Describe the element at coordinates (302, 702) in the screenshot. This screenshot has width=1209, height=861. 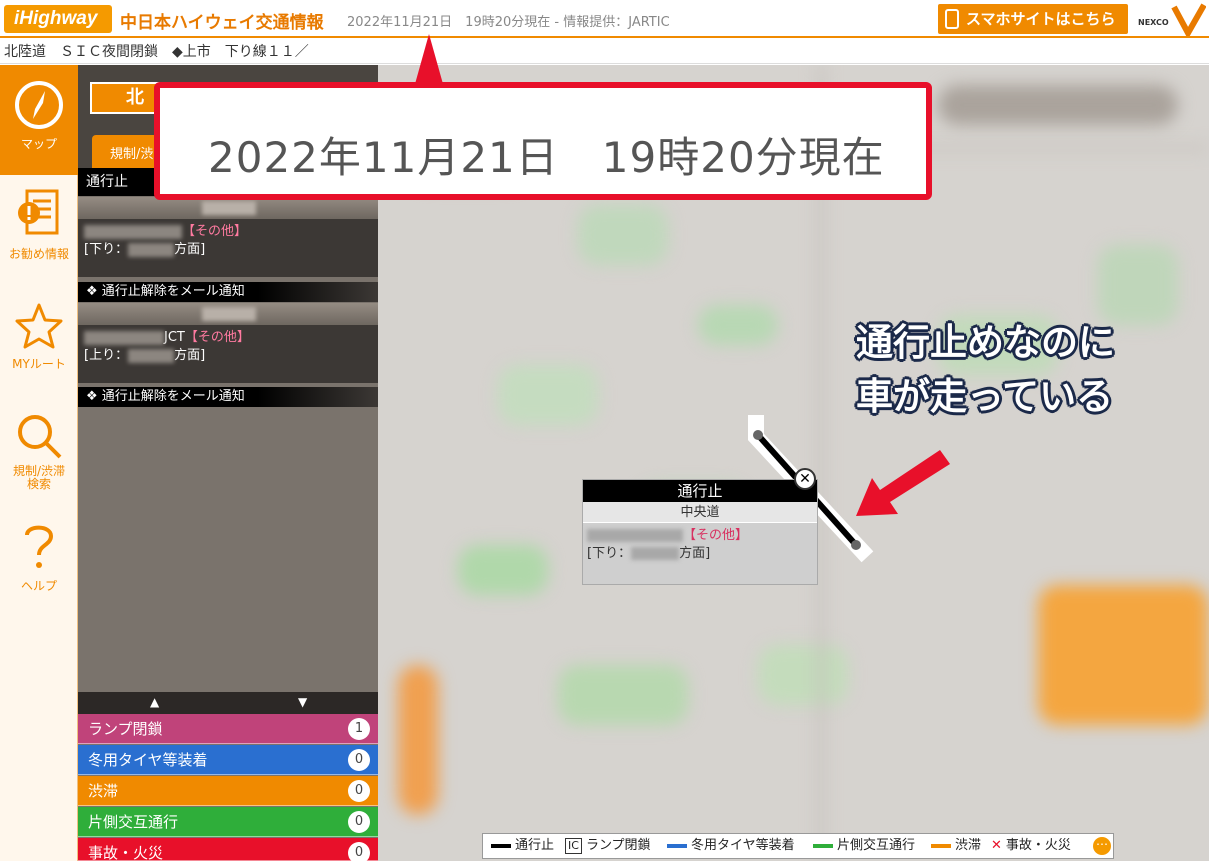
I see `scroll-down-button: ▼` at that location.